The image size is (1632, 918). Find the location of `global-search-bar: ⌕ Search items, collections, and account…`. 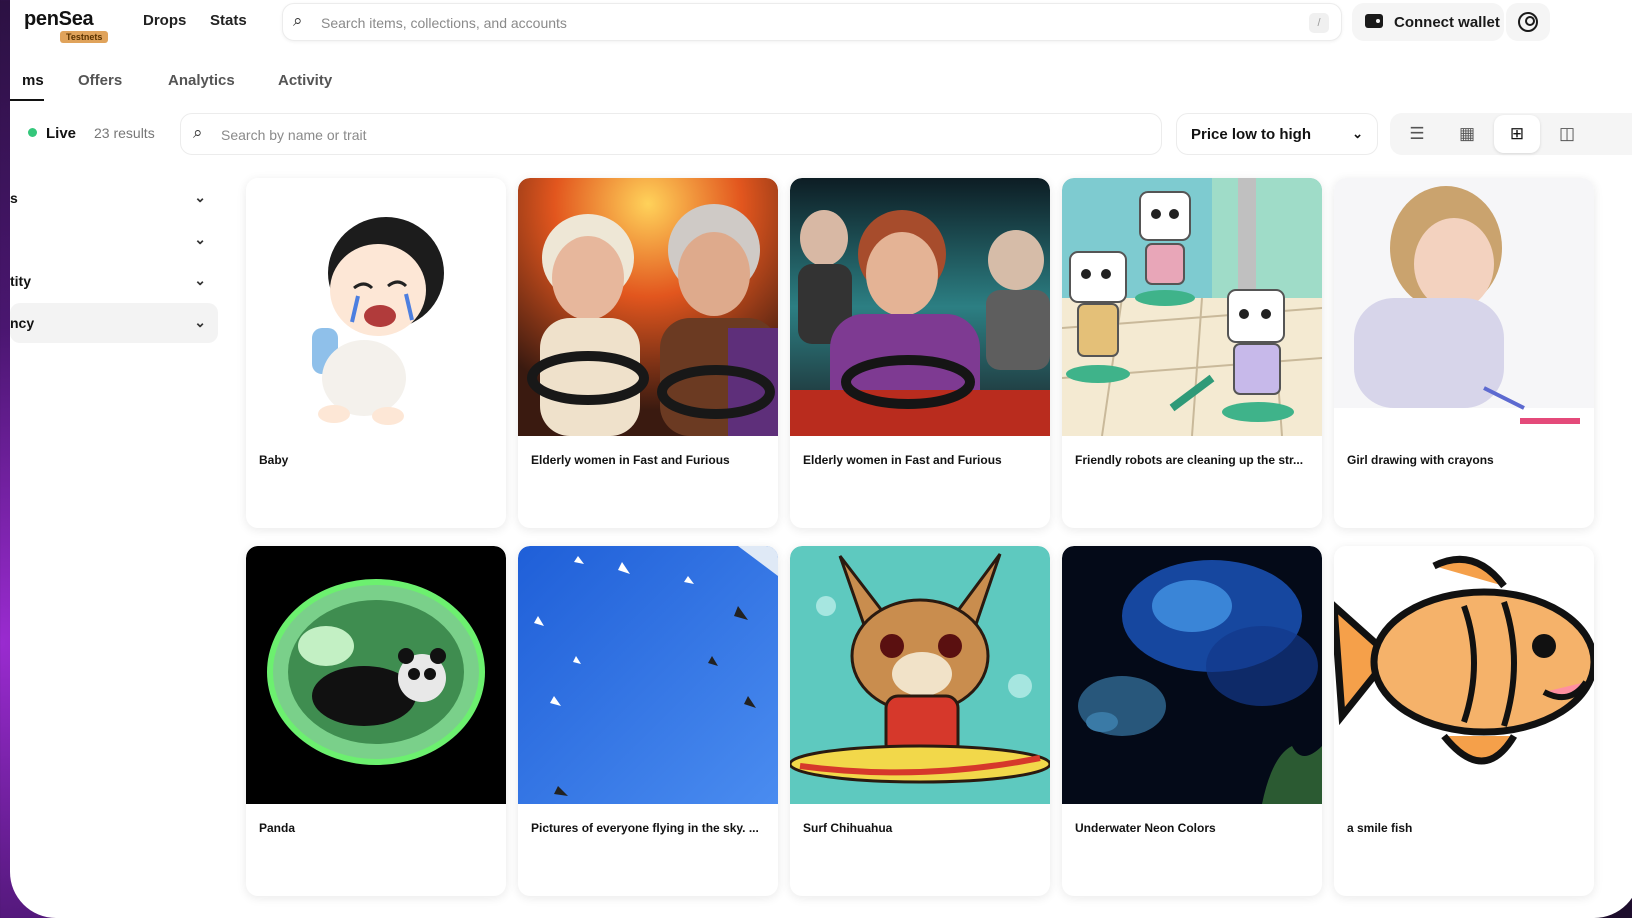

global-search-bar: ⌕ Search items, collections, and account… is located at coordinates (812, 22).